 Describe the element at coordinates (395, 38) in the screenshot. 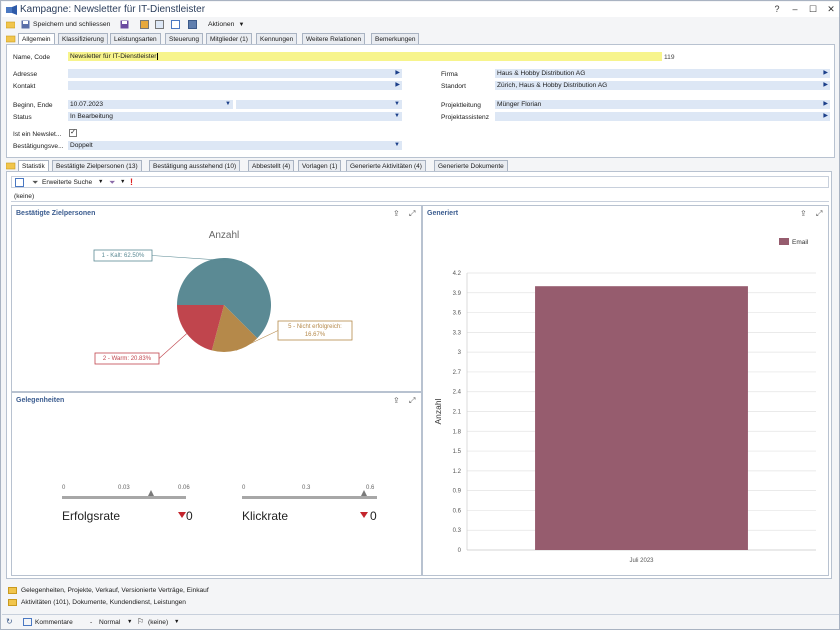

I see `tab-bemerkungen: Bemerkungen` at that location.